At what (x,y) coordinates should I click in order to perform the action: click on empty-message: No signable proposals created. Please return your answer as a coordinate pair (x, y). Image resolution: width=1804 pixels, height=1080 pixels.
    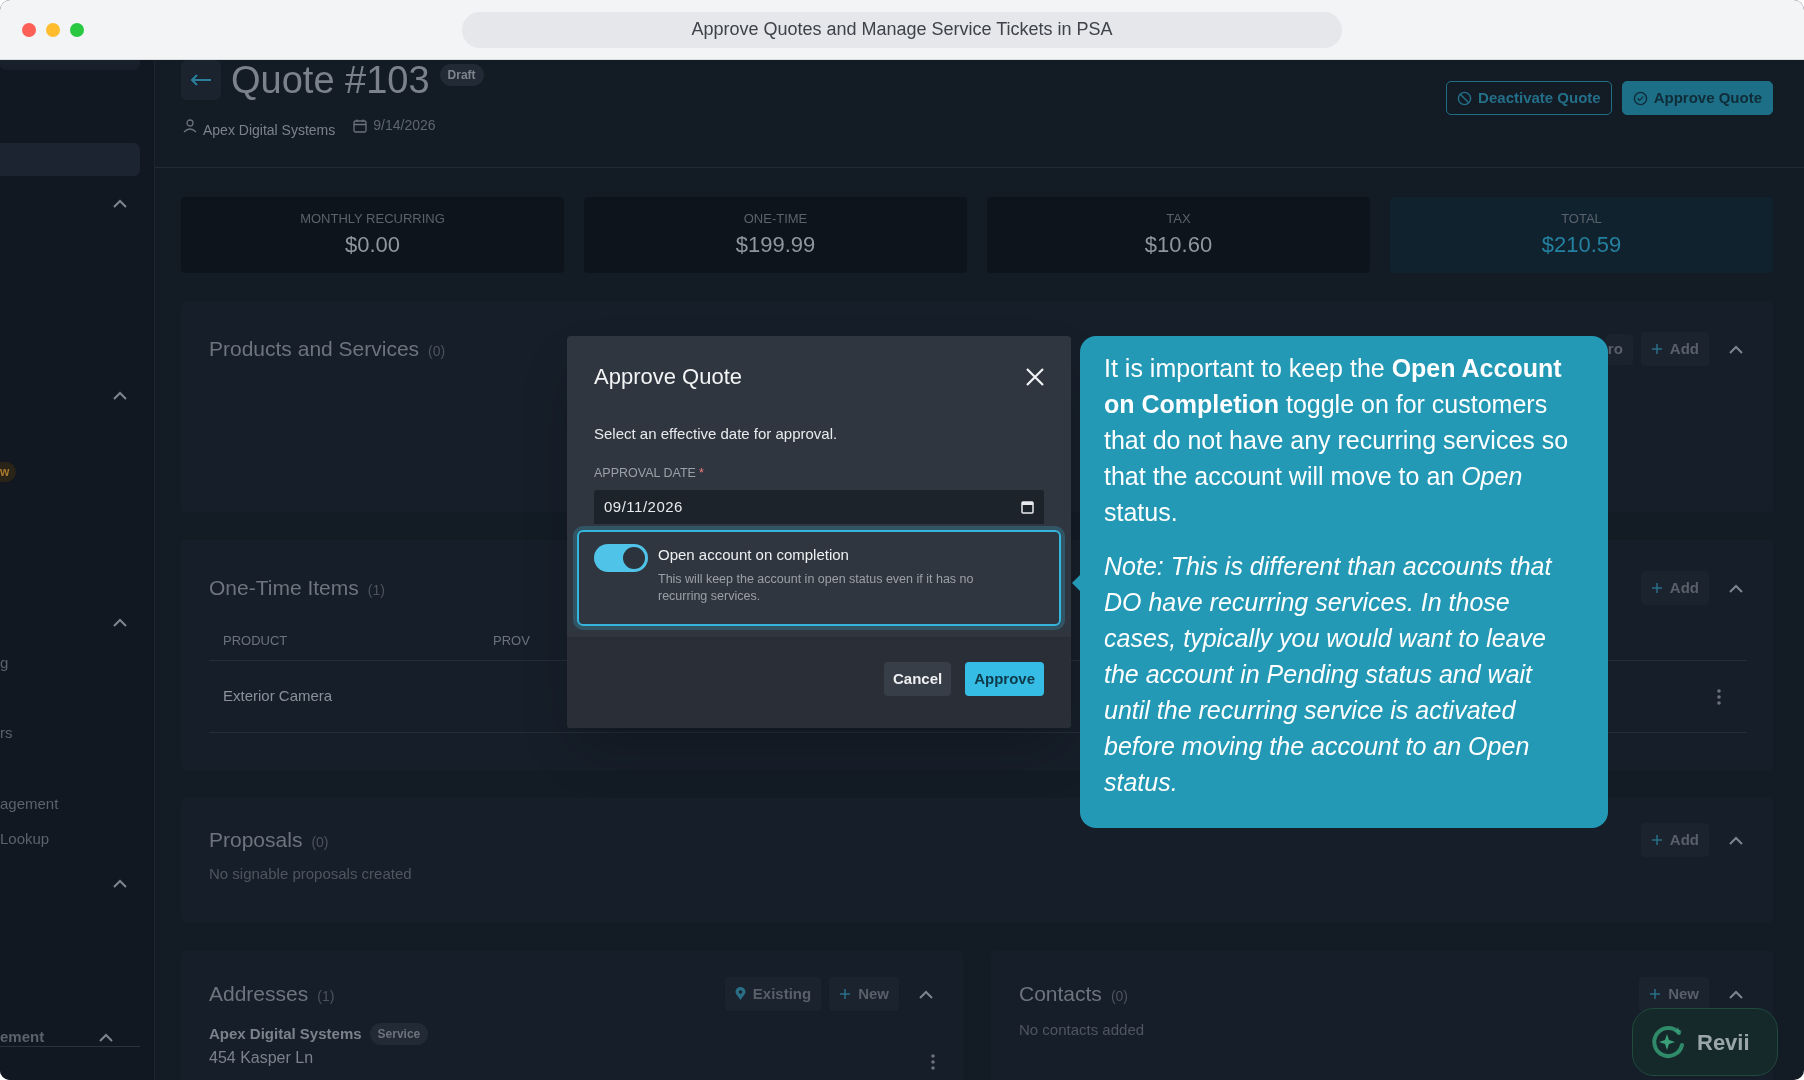
    Looking at the image, I should click on (310, 874).